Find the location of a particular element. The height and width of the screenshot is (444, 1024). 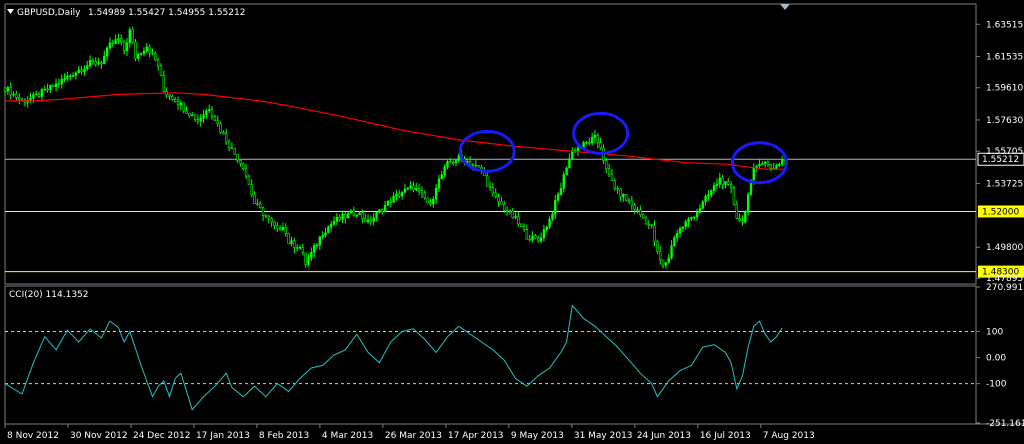

time-tick-label: 17 Jan 2013 is located at coordinates (223, 436).